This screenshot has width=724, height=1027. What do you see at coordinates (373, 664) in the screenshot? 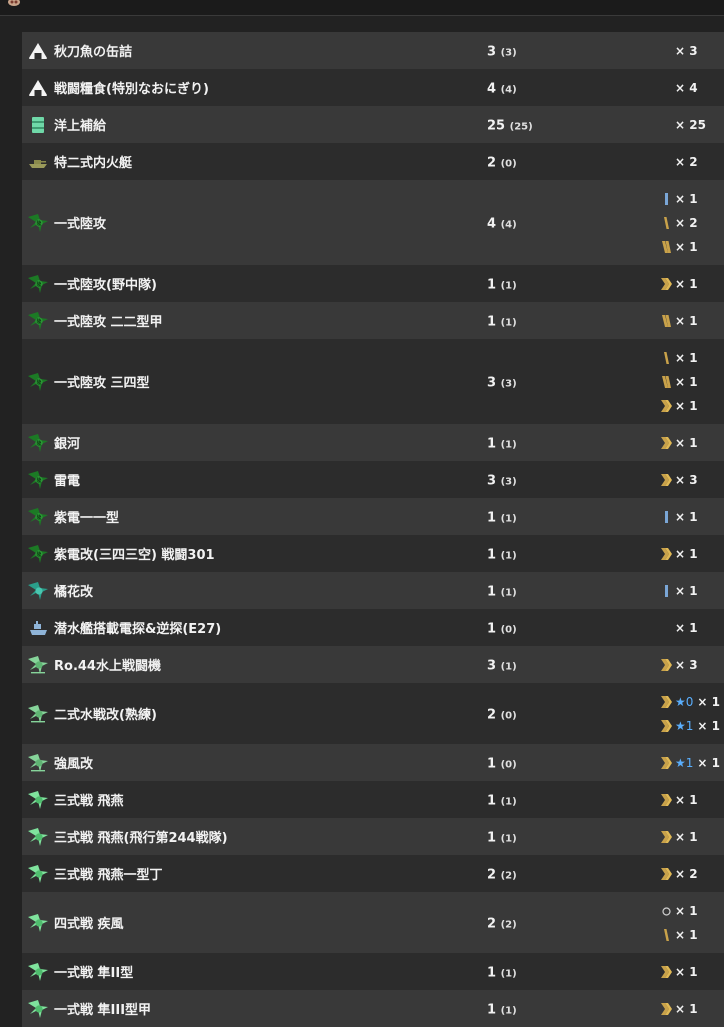
I see `table-row: Ro.44水上戦闘機 3 (1) × 3` at bounding box center [373, 664].